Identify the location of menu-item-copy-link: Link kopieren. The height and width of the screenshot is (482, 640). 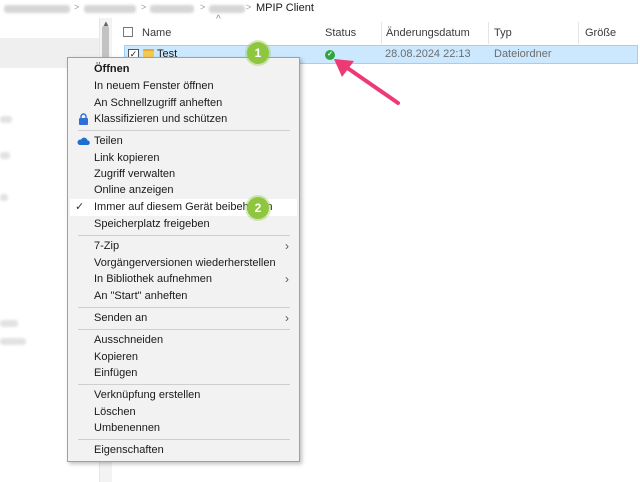
(183, 158).